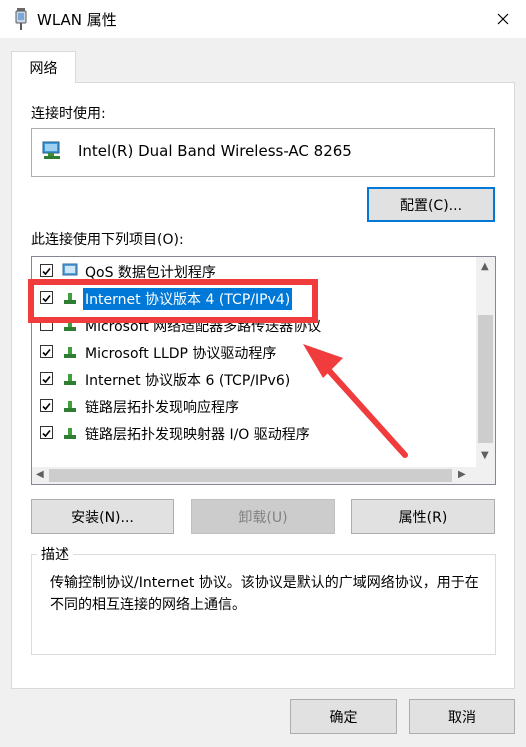 This screenshot has height=747, width=526. I want to click on window-title: WLAN 属性, so click(77, 20).